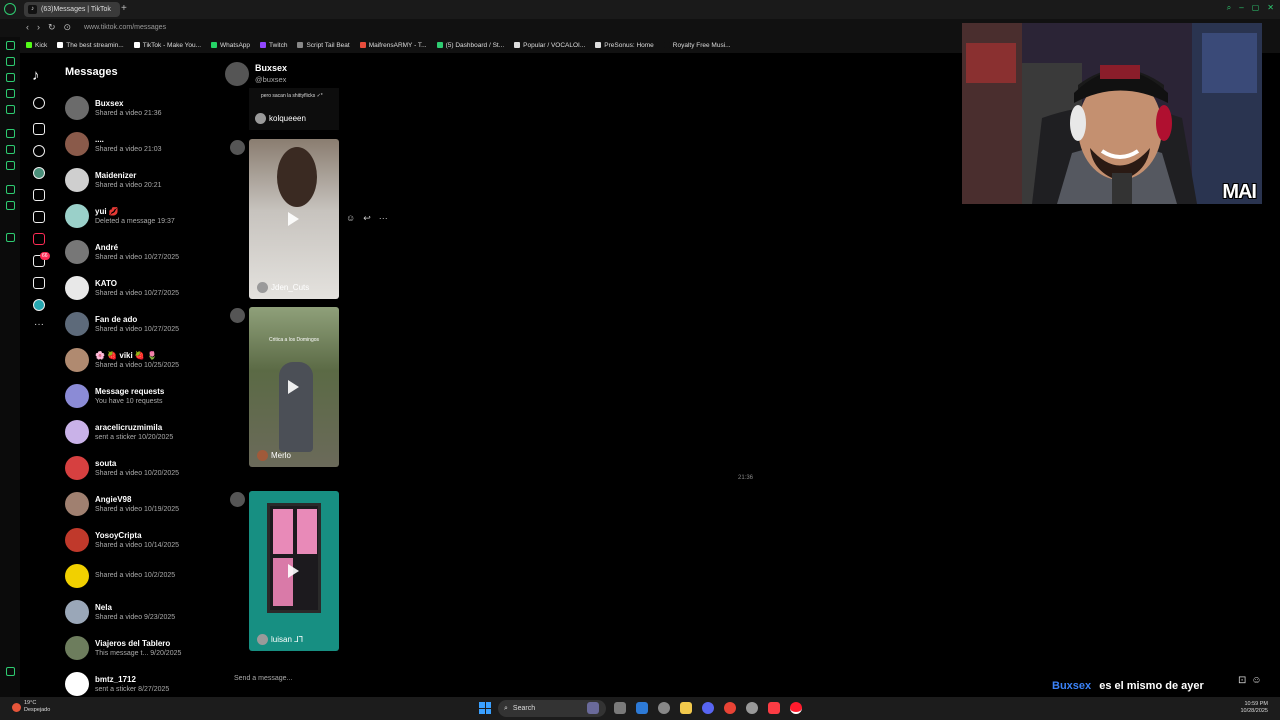 Image resolution: width=1280 pixels, height=720 pixels. I want to click on file-explorer-icon, so click(686, 708).